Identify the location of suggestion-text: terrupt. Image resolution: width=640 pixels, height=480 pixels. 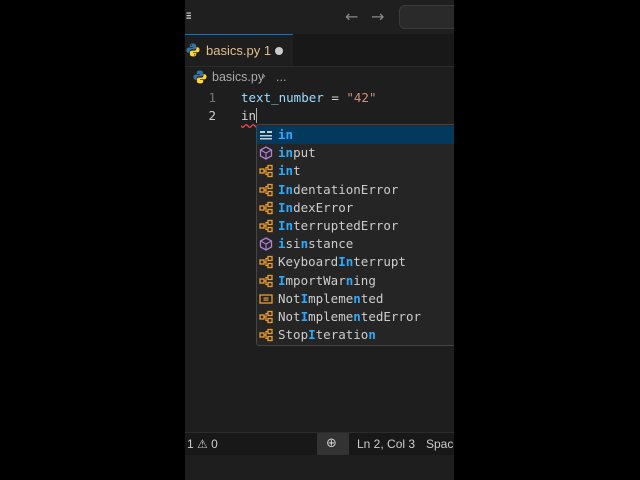
(379, 262).